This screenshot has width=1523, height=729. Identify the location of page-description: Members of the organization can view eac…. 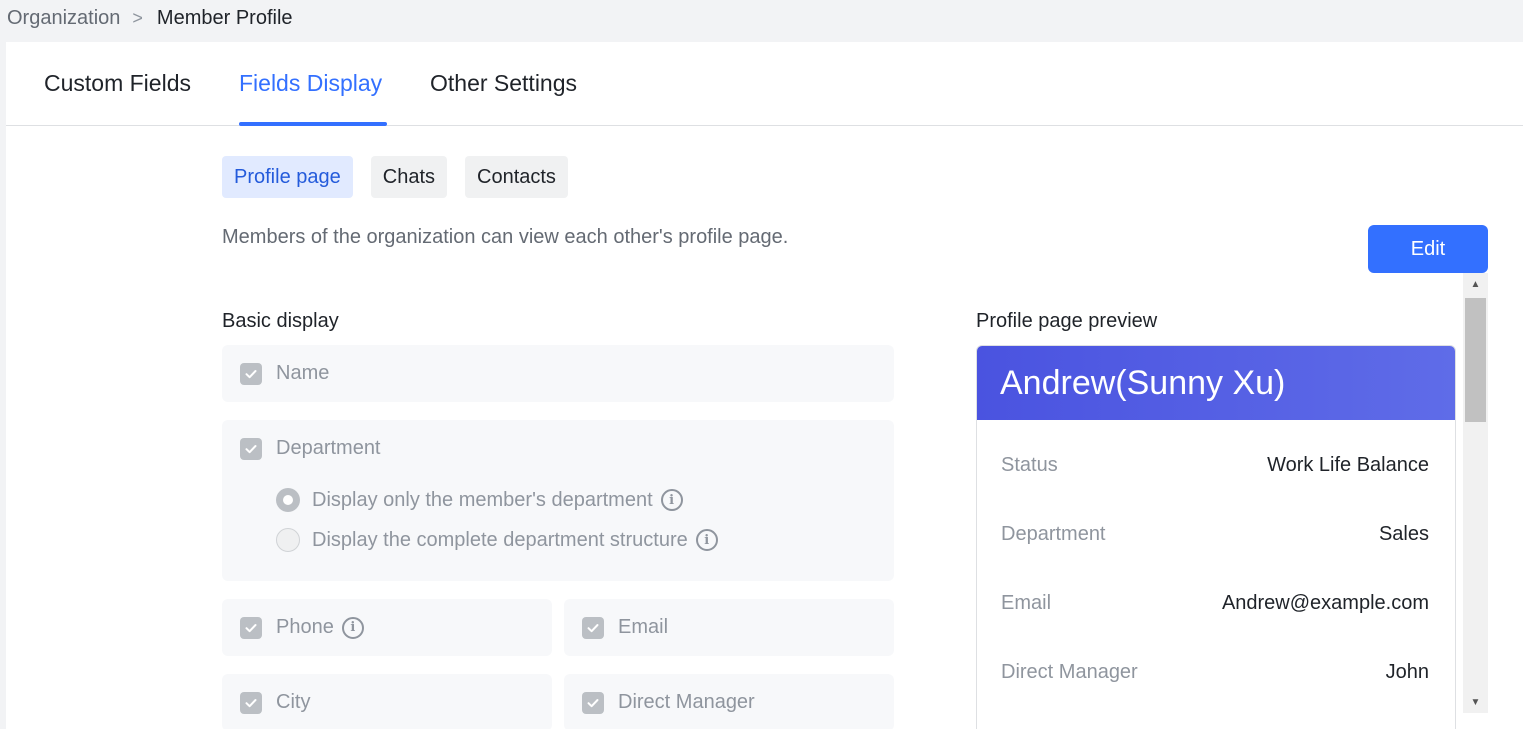
(505, 237).